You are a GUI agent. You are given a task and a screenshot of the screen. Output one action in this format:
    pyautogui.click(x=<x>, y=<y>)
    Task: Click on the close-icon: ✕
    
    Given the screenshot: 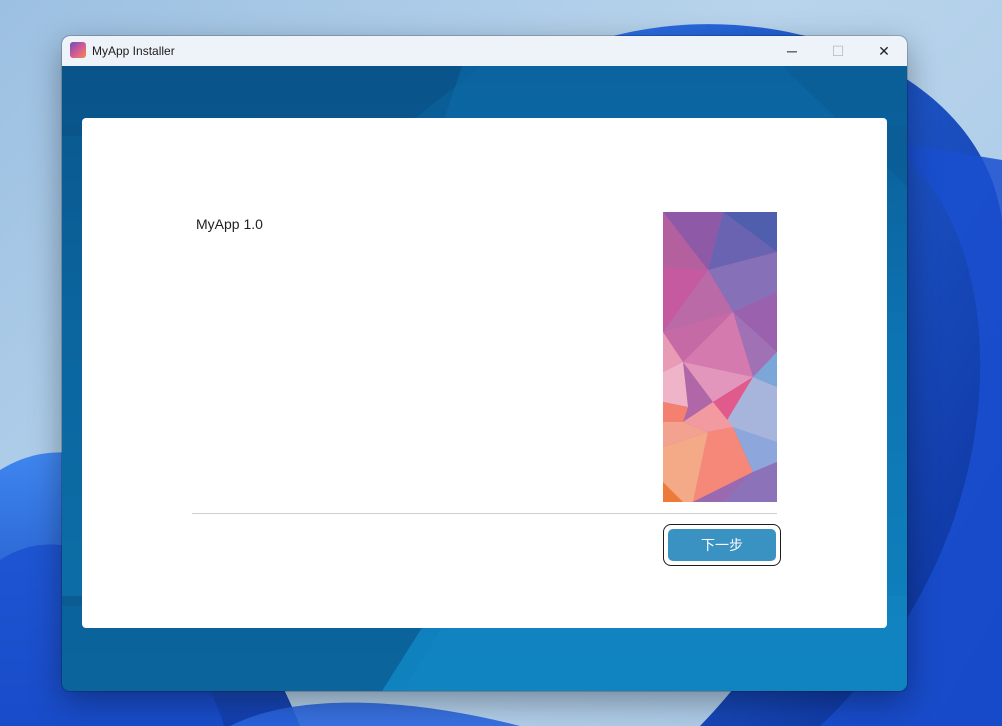 What is the action you would take?
    pyautogui.click(x=884, y=50)
    